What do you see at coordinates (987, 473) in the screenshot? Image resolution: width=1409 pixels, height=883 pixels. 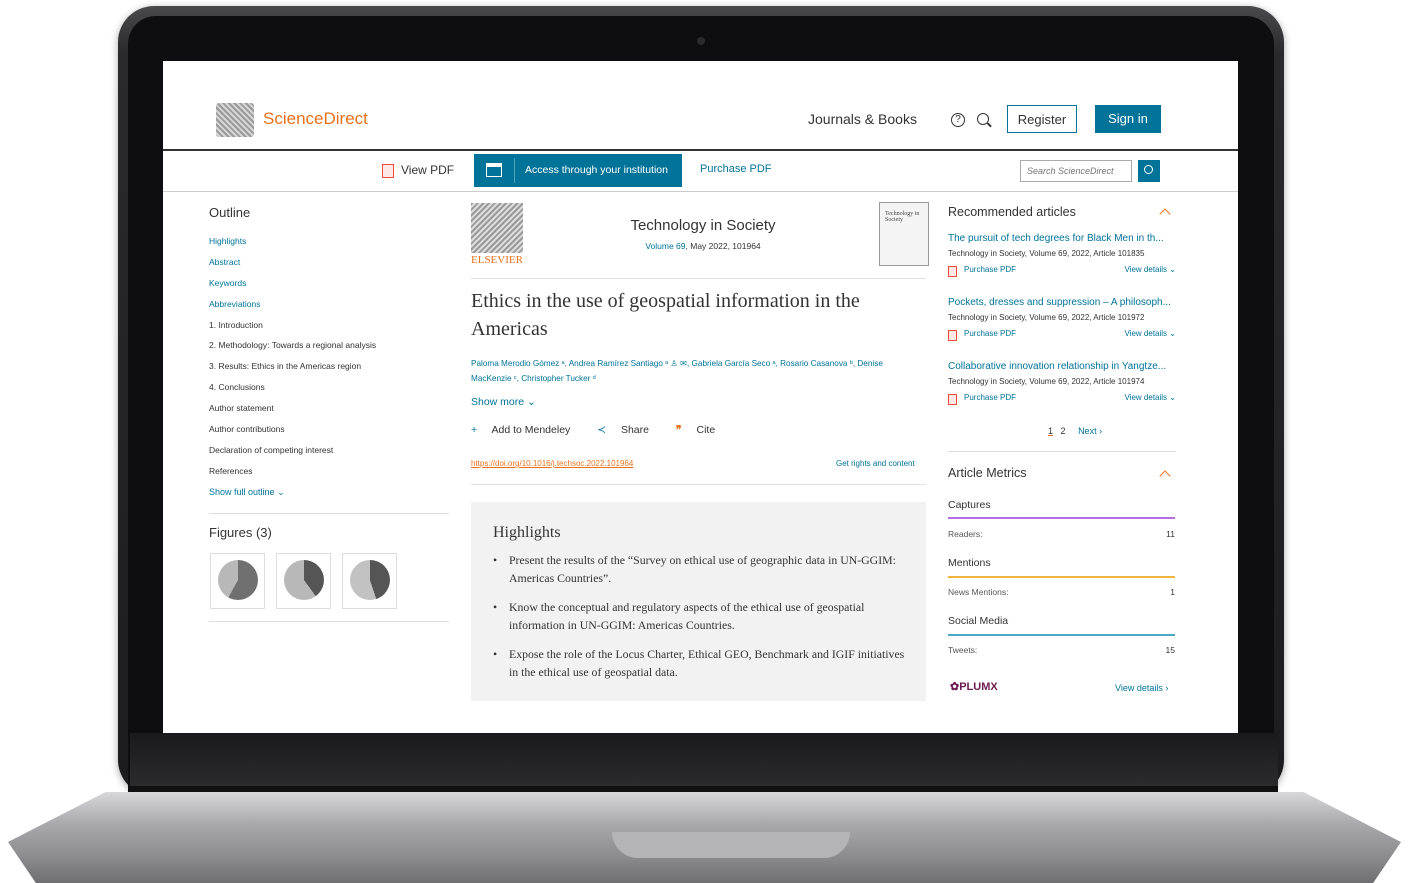 I see `article-metrics-heading: Article Metrics` at bounding box center [987, 473].